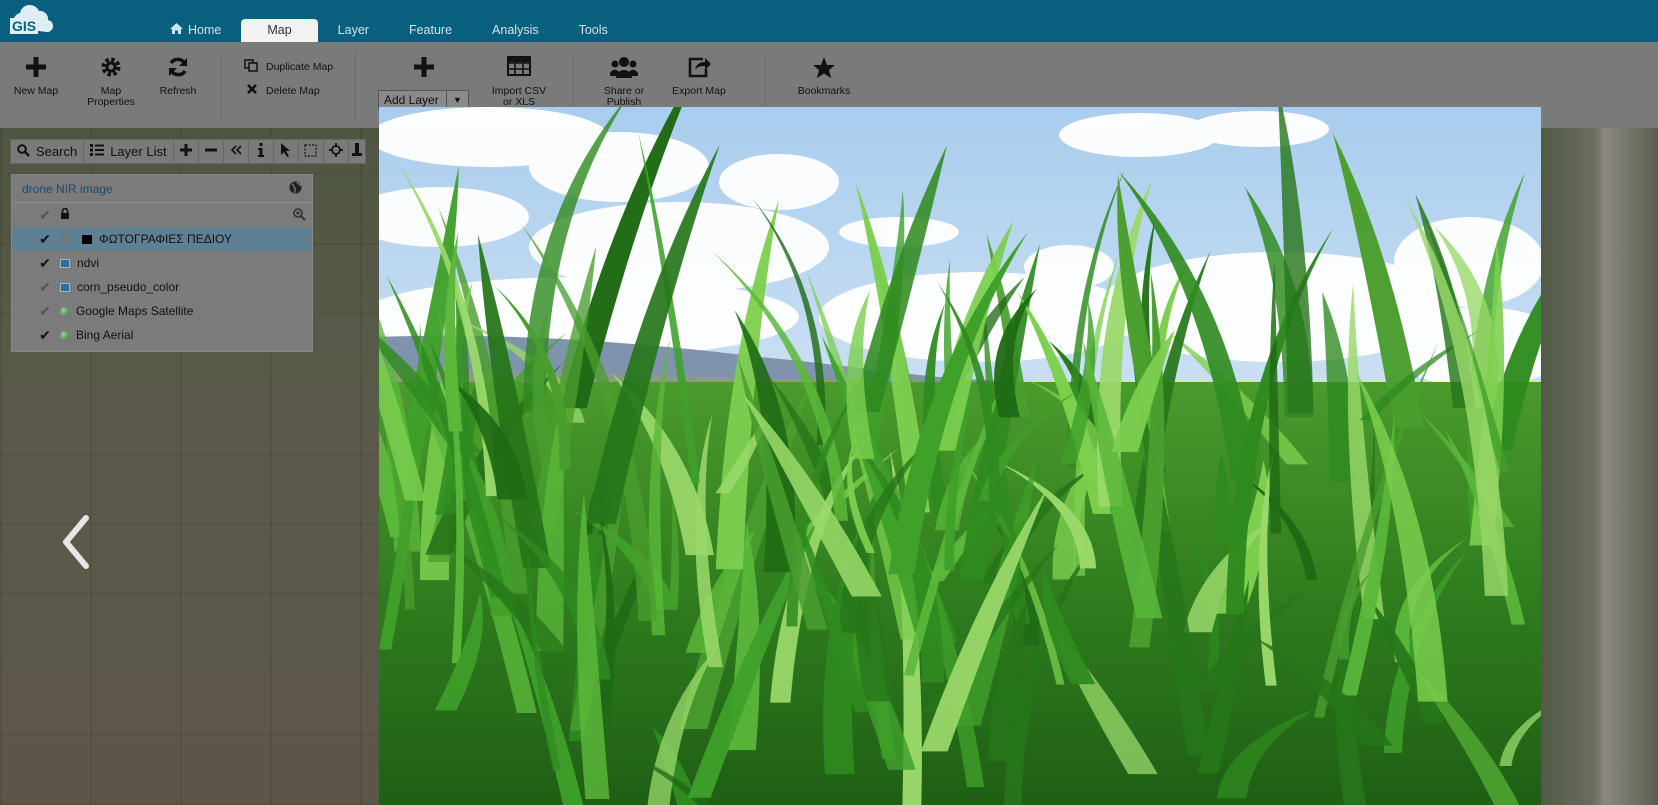  Describe the element at coordinates (162, 215) in the screenshot. I see `layer-toolbar-row: ✔` at that location.